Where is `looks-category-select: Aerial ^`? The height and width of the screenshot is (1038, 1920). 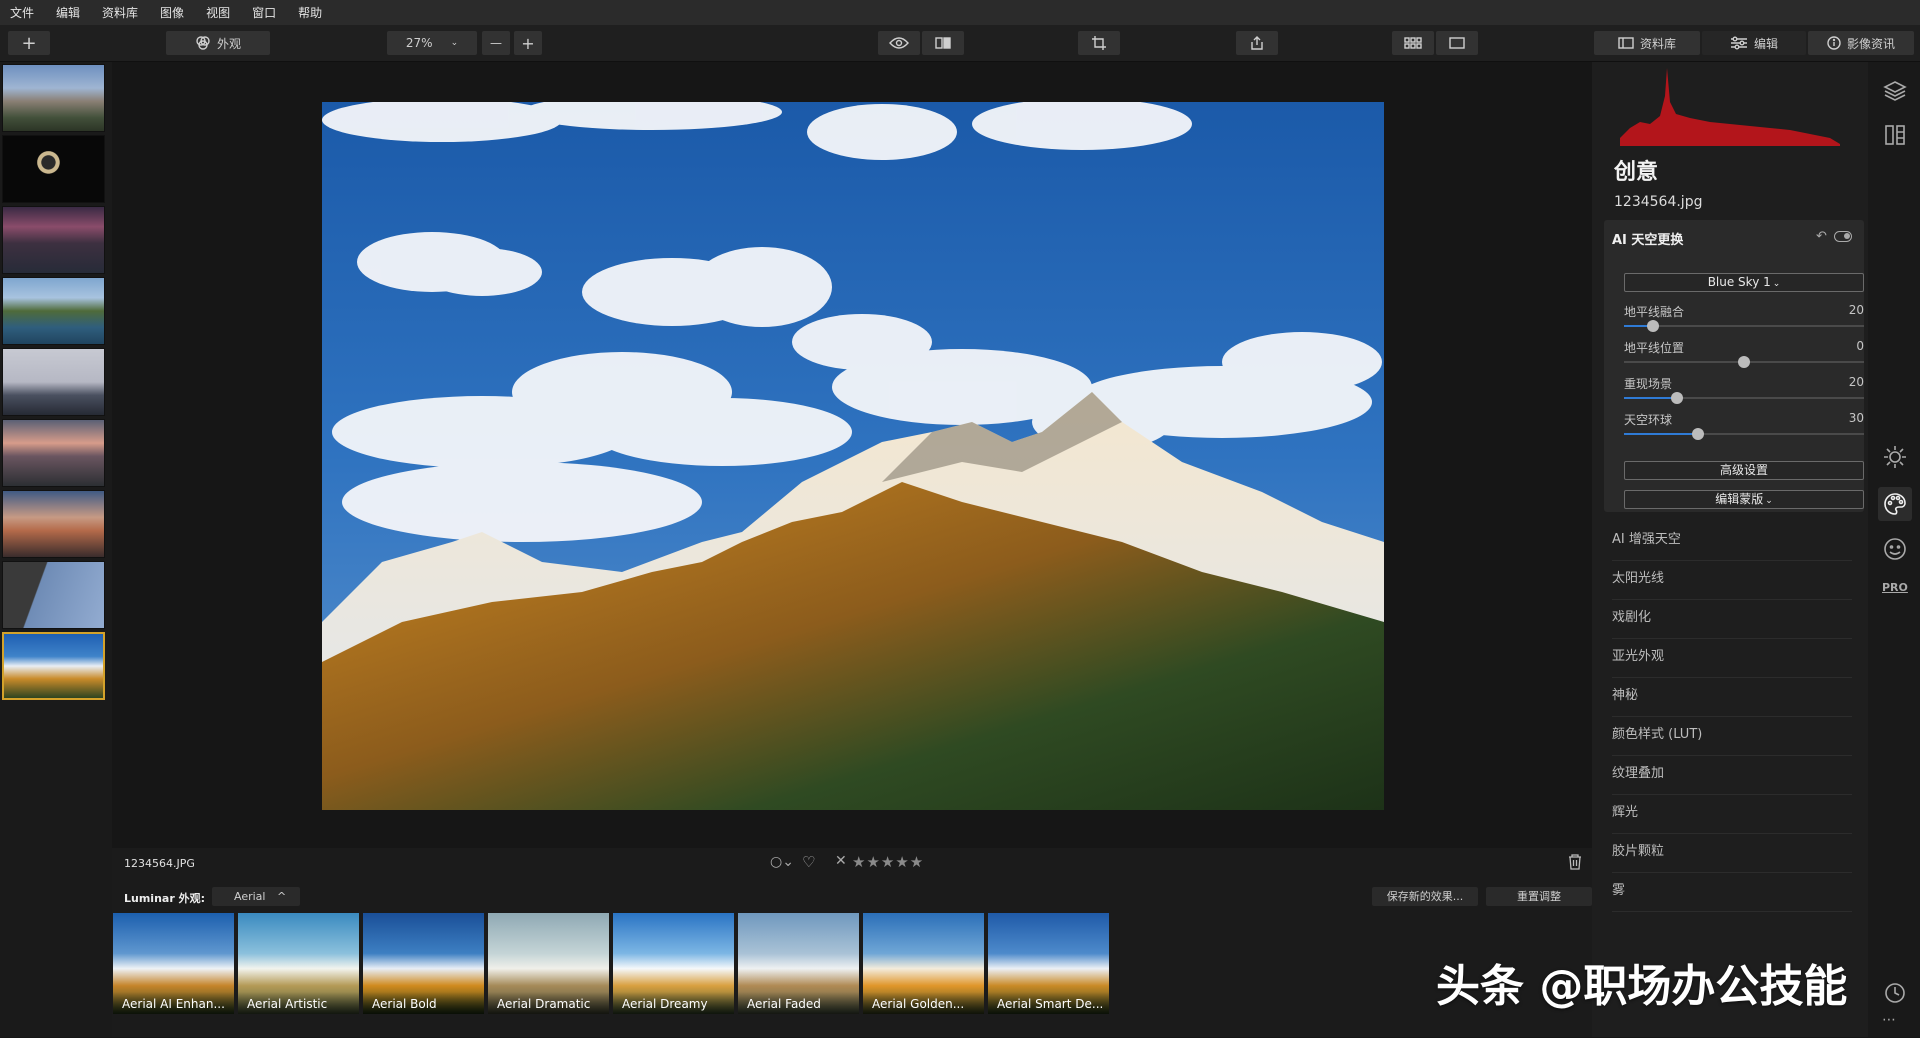 looks-category-select: Aerial ^ is located at coordinates (256, 896).